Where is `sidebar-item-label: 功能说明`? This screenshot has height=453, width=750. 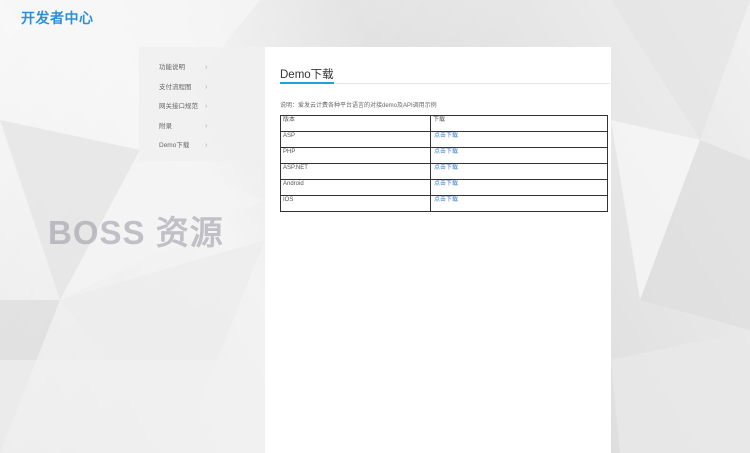 sidebar-item-label: 功能说明 is located at coordinates (172, 67).